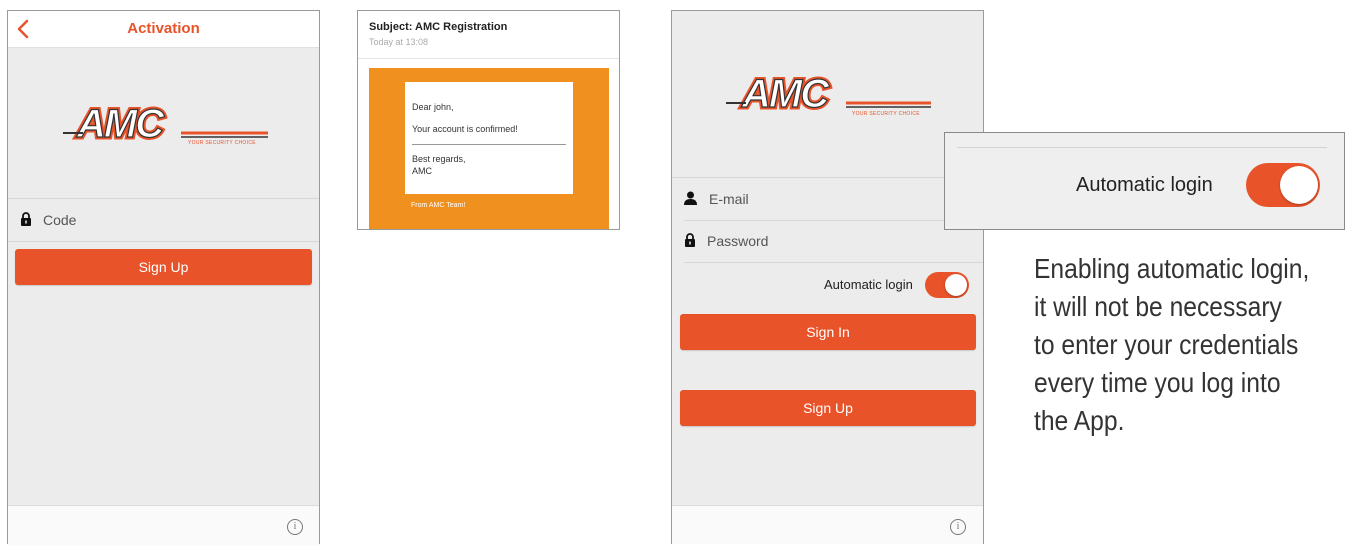 This screenshot has width=1352, height=546. What do you see at coordinates (163, 220) in the screenshot?
I see `code-field: Code` at bounding box center [163, 220].